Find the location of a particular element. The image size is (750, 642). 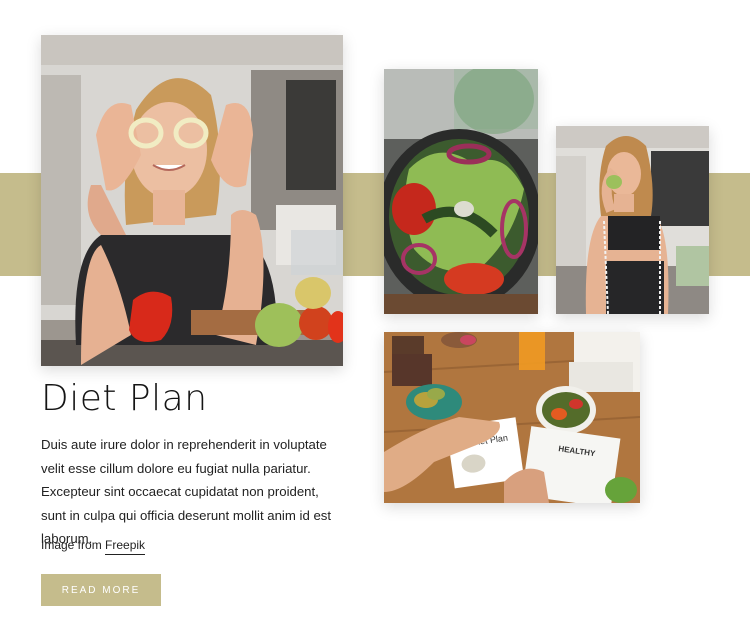

credit-prefix: Image from is located at coordinates (73, 545).